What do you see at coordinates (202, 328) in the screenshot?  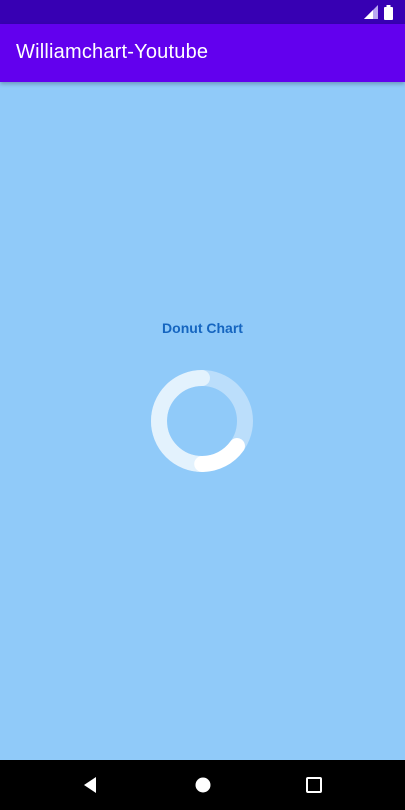 I see `chart-title: Donut Chart` at bounding box center [202, 328].